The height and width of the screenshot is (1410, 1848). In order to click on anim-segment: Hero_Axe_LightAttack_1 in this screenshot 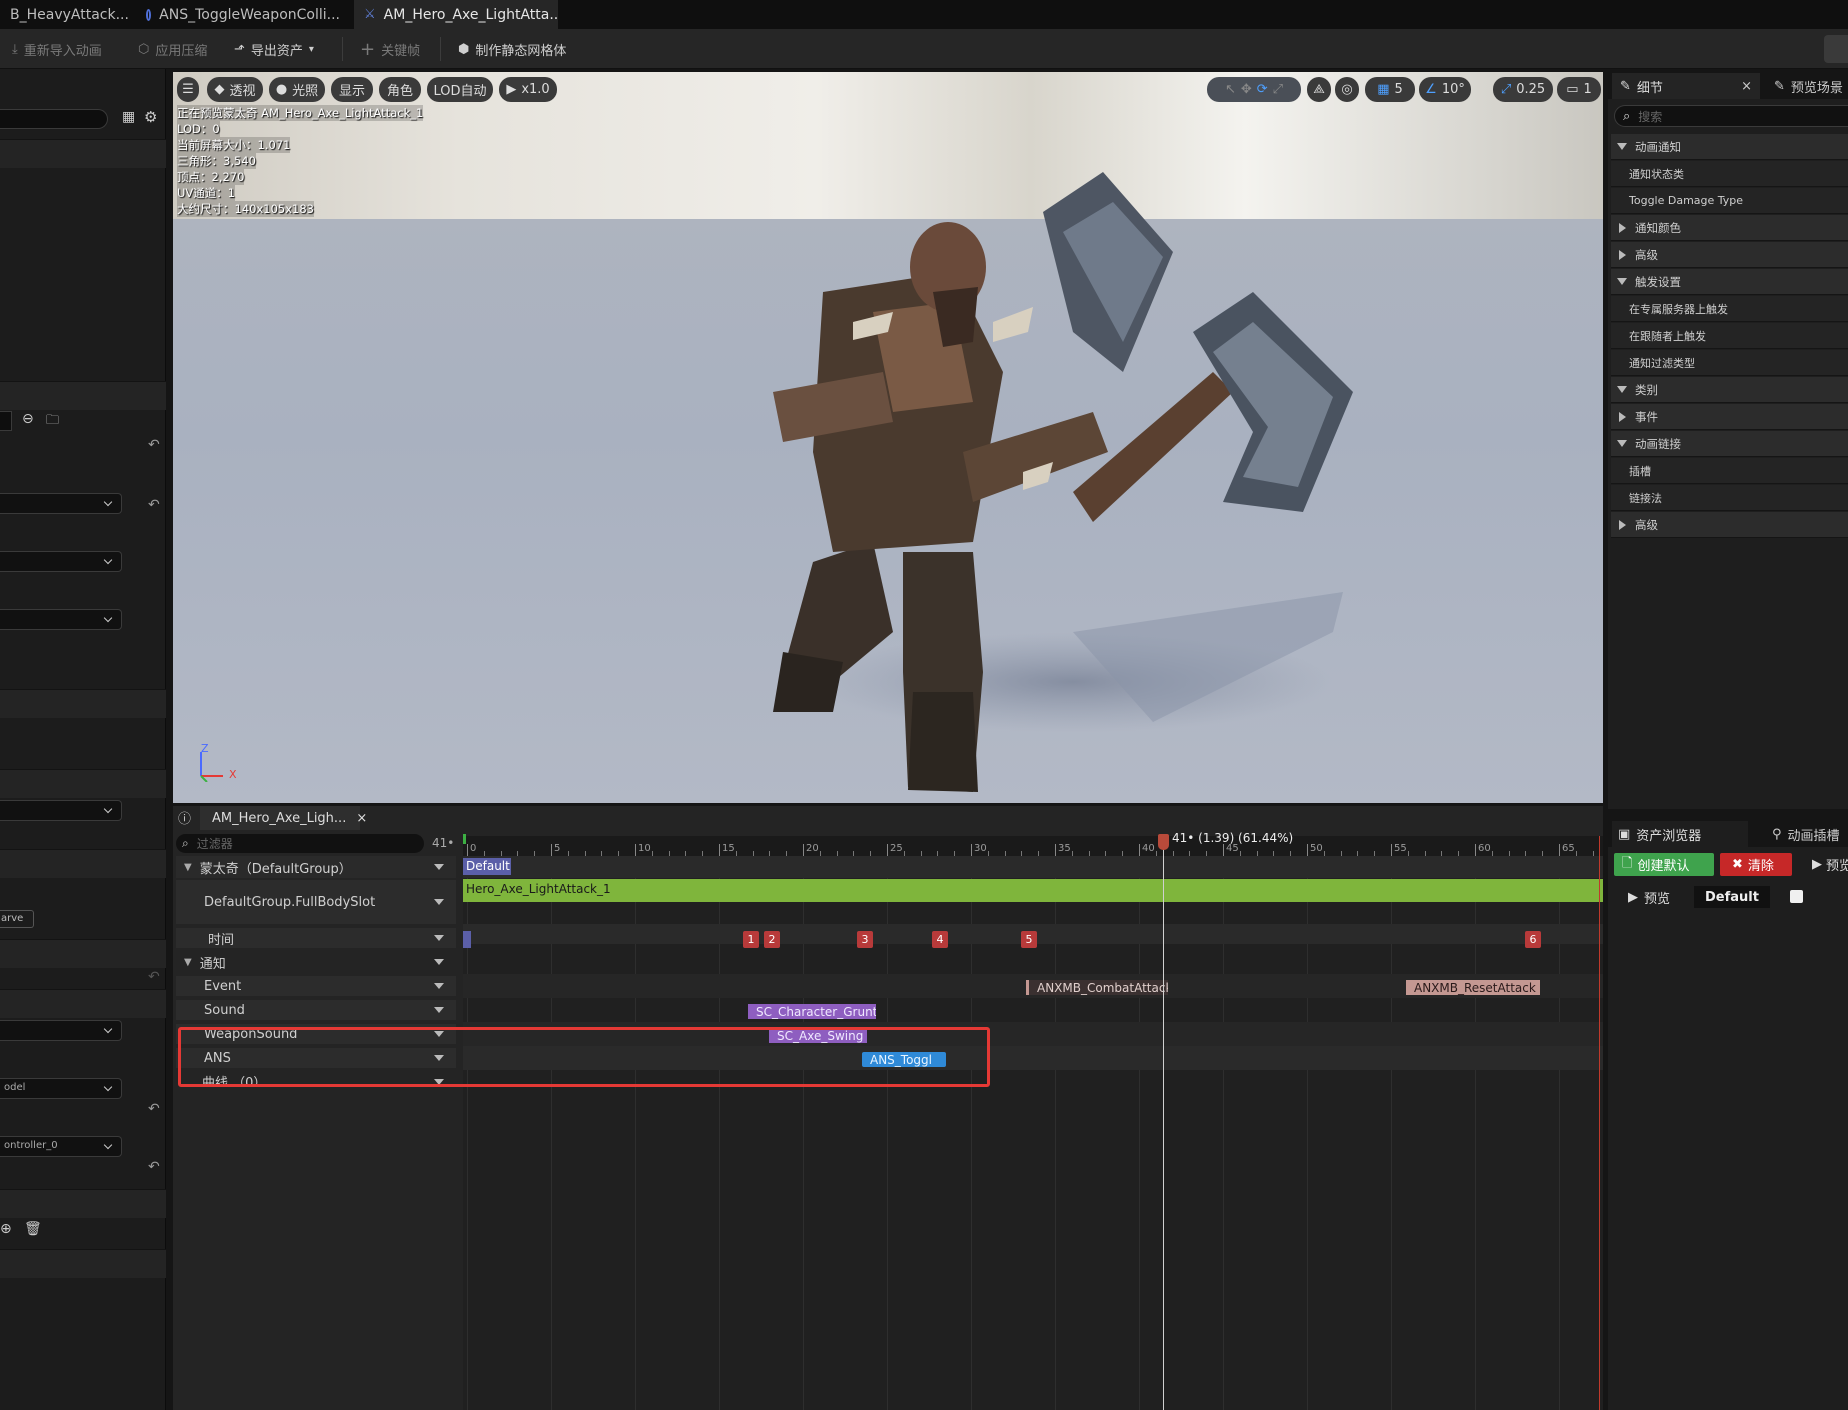, I will do `click(1033, 890)`.